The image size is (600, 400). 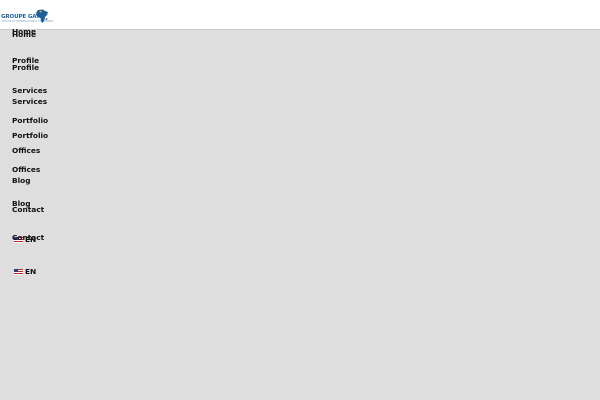 What do you see at coordinates (21, 204) in the screenshot?
I see `mobile-nav-item-blog: Blog` at bounding box center [21, 204].